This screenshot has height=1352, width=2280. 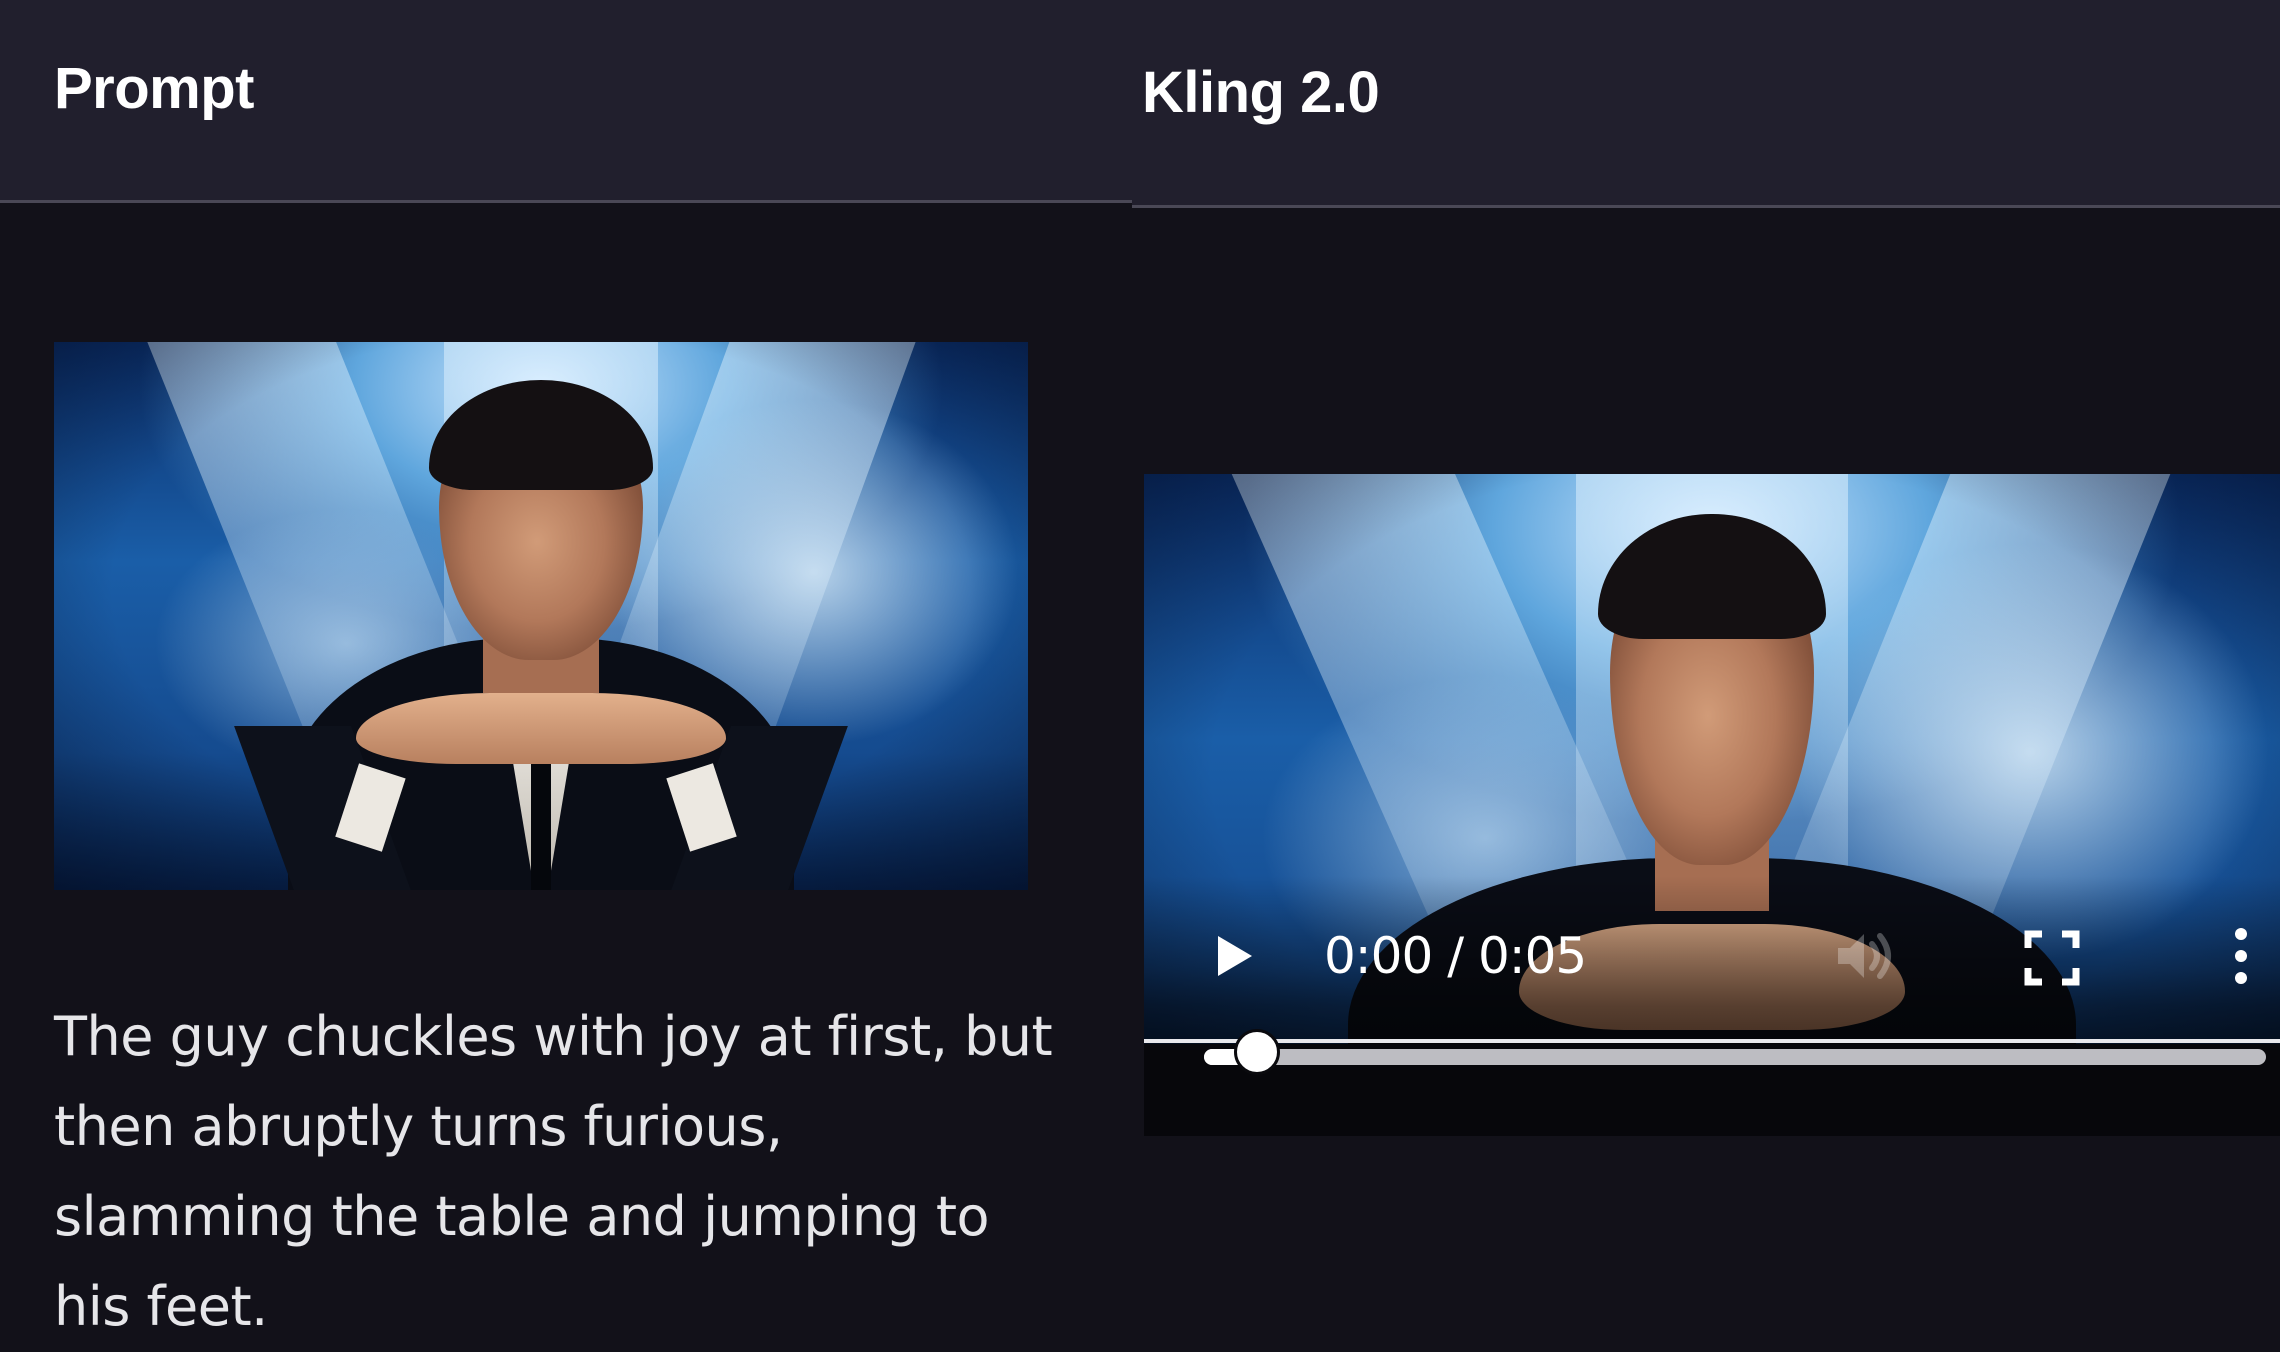 What do you see at coordinates (1455, 956) in the screenshot?
I see `time-display: 0:00 / 0:05` at bounding box center [1455, 956].